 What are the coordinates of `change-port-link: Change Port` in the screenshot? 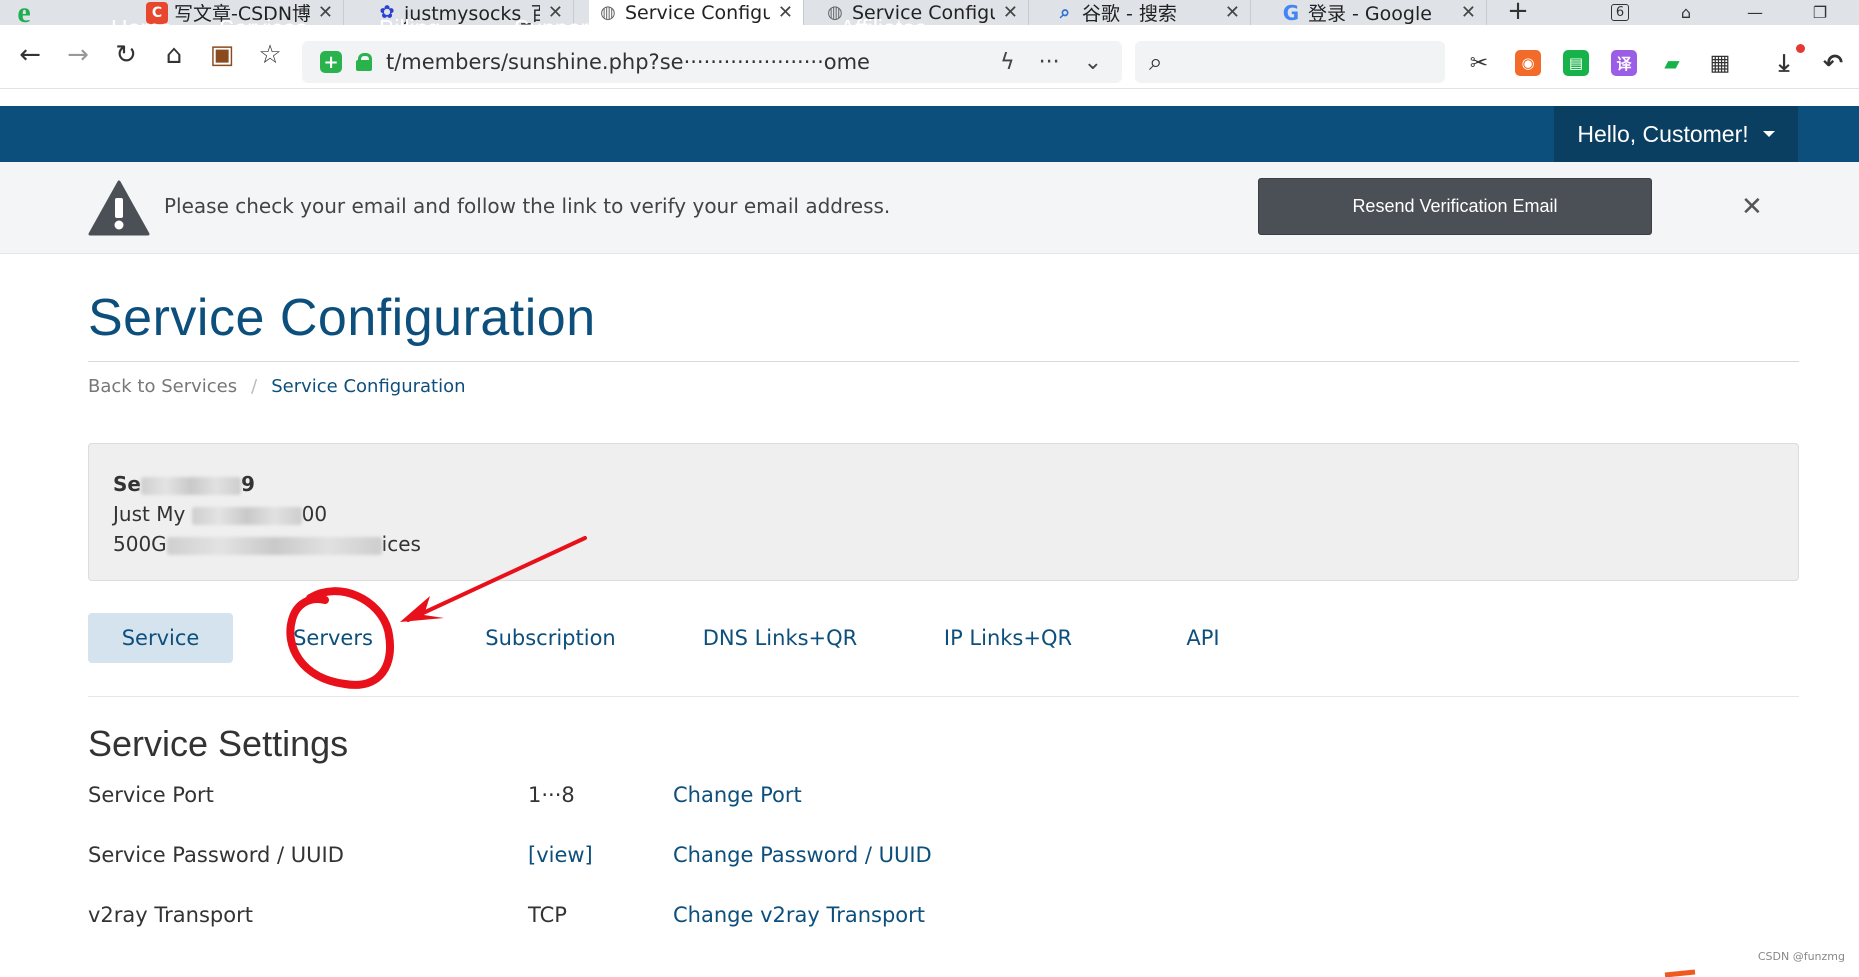 It's located at (737, 795).